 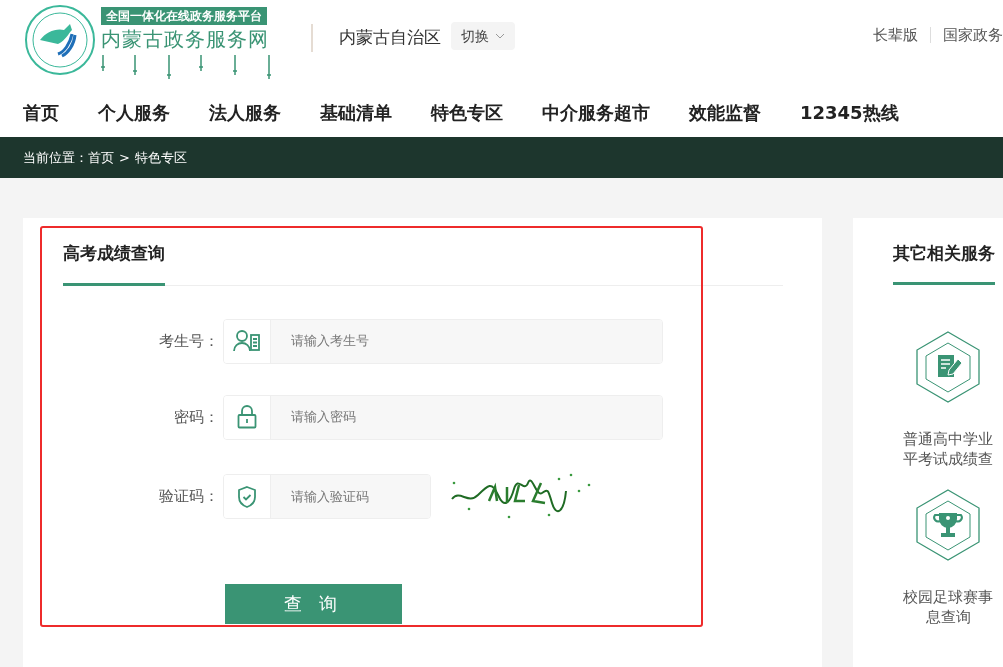 What do you see at coordinates (443, 417) in the screenshot?
I see `input-field: 请输入密码` at bounding box center [443, 417].